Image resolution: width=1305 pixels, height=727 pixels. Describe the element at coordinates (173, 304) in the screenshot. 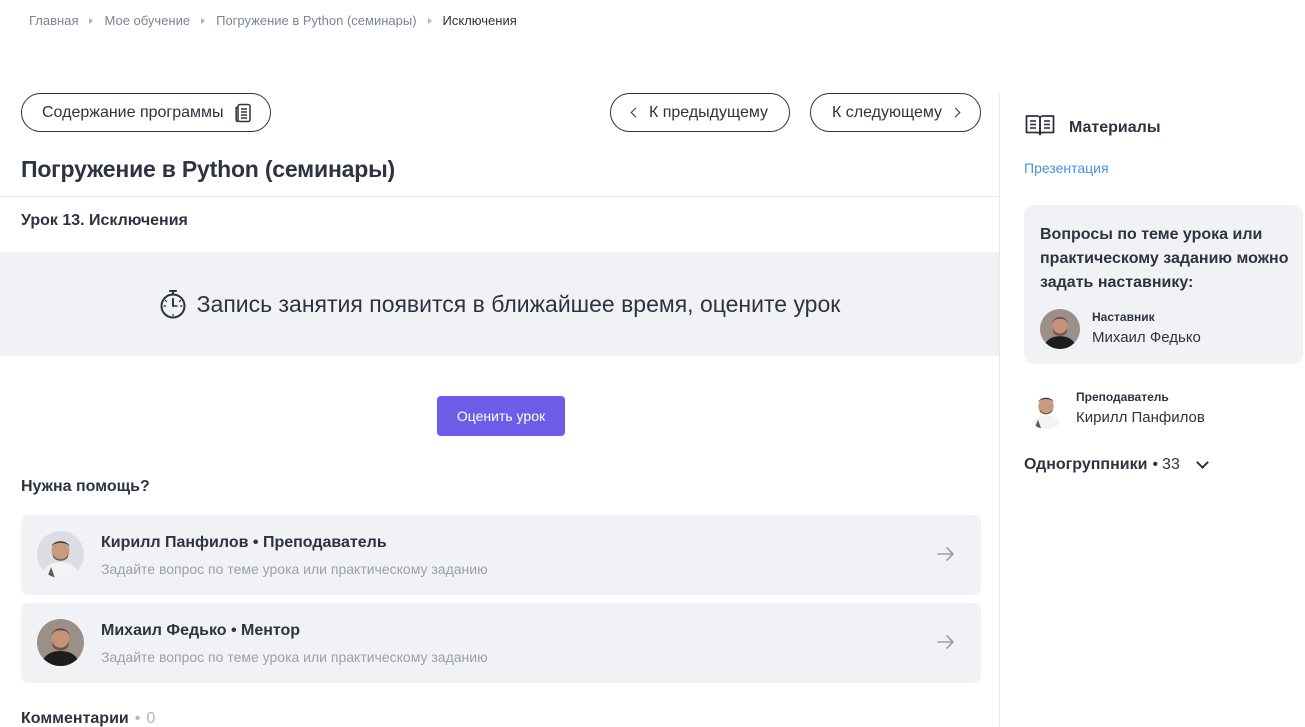

I see `stopwatch-icon` at that location.